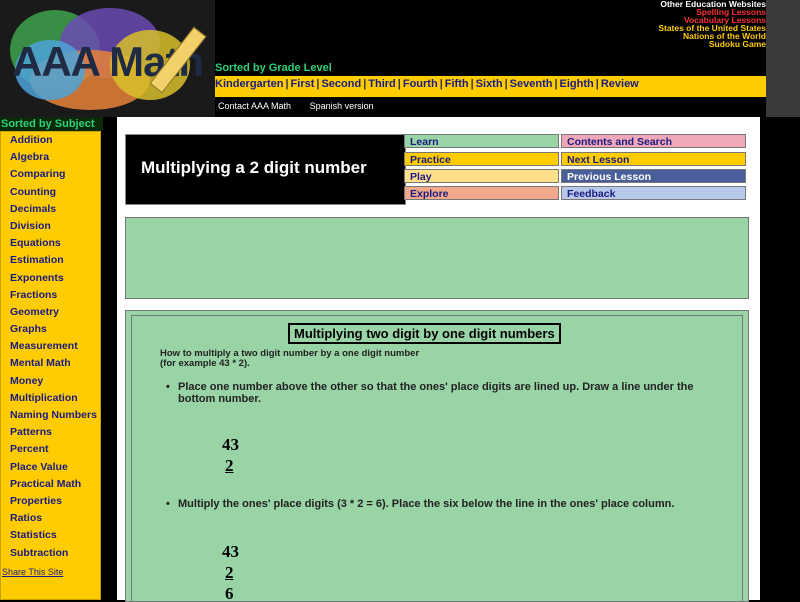 This screenshot has width=800, height=602. I want to click on grade-fifth: Fifth, so click(457, 84).